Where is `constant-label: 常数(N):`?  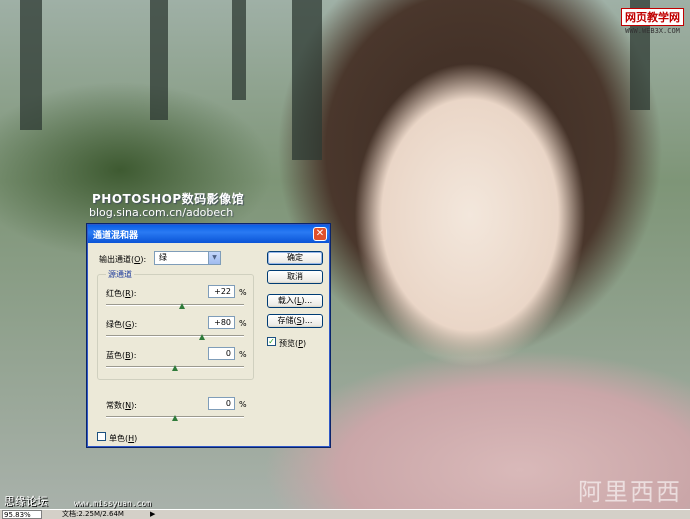 constant-label: 常数(N): is located at coordinates (121, 405).